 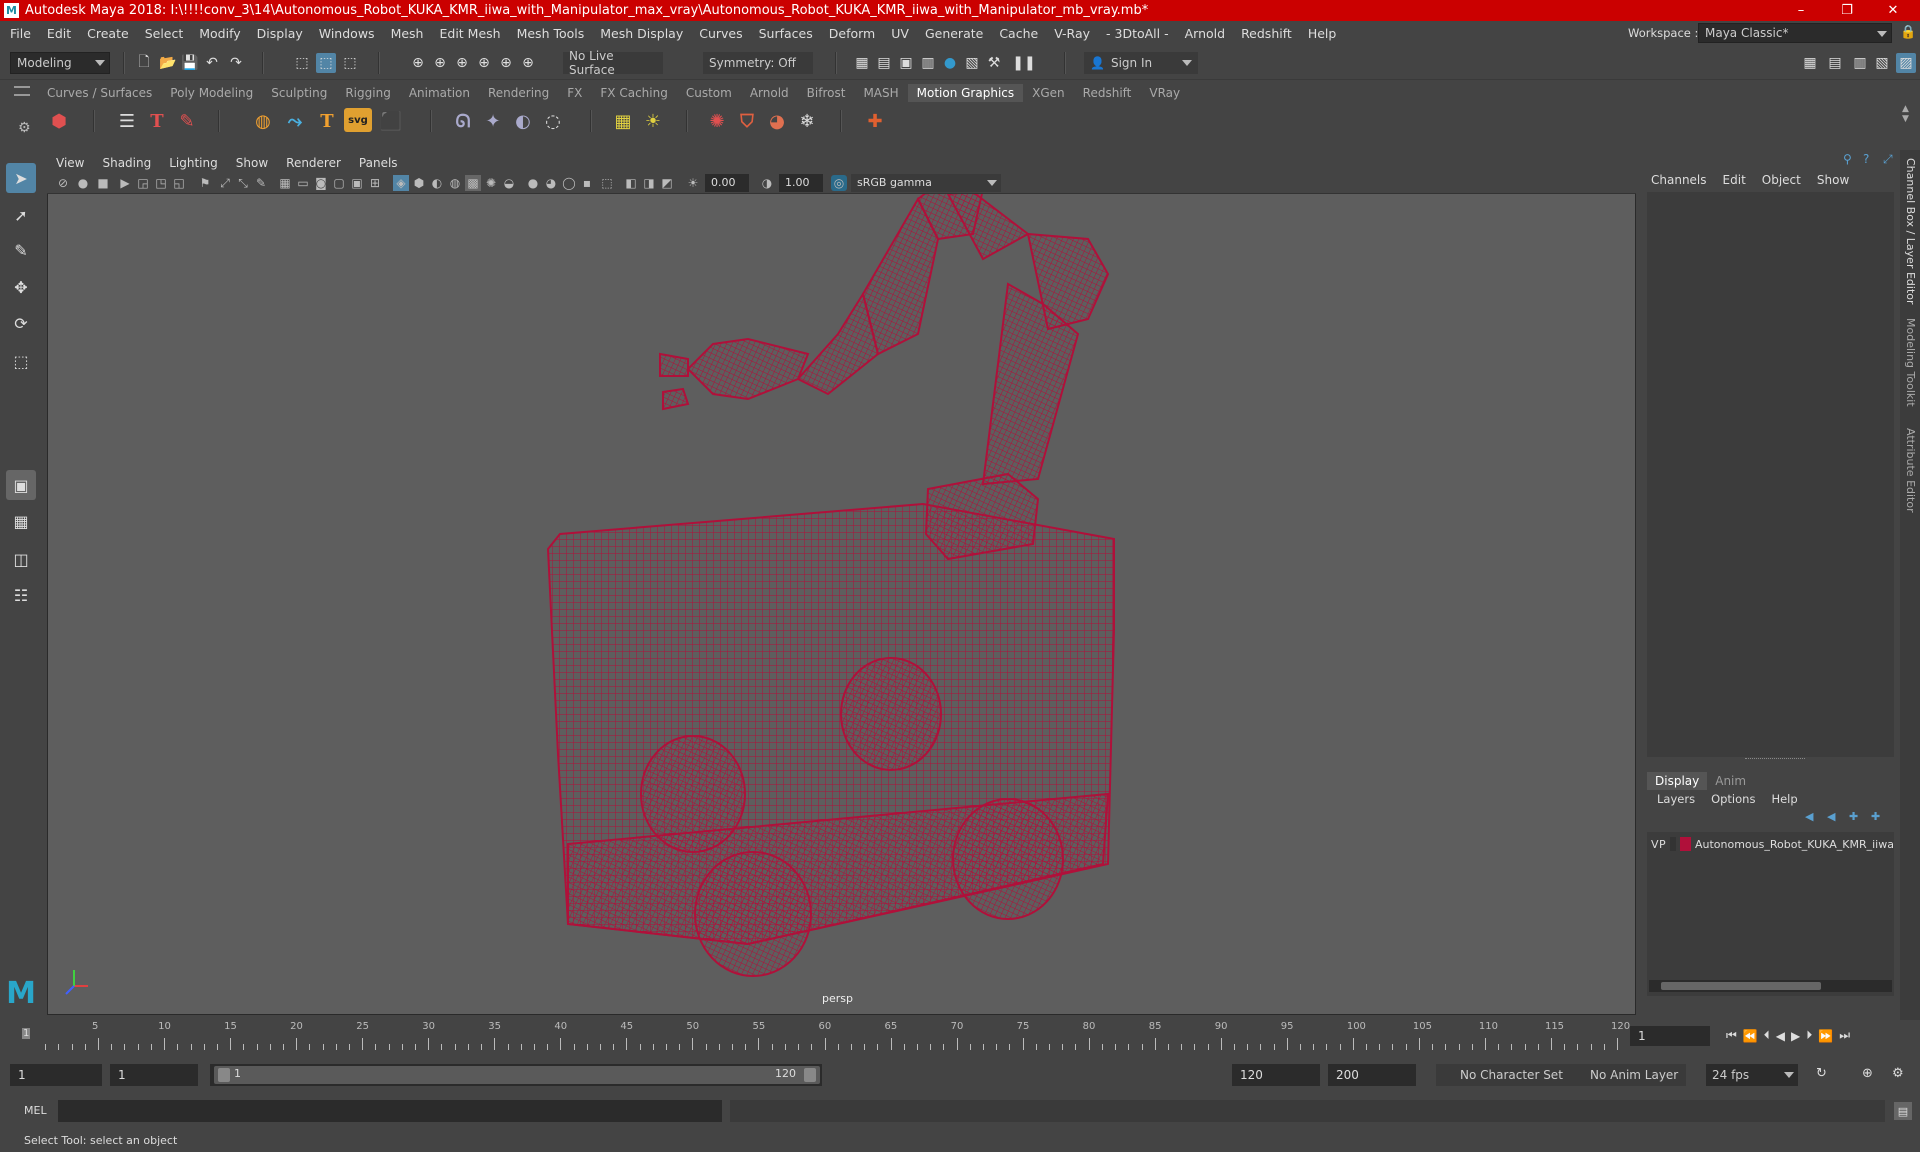 I want to click on layer-menu-layers: Layers, so click(x=1676, y=799).